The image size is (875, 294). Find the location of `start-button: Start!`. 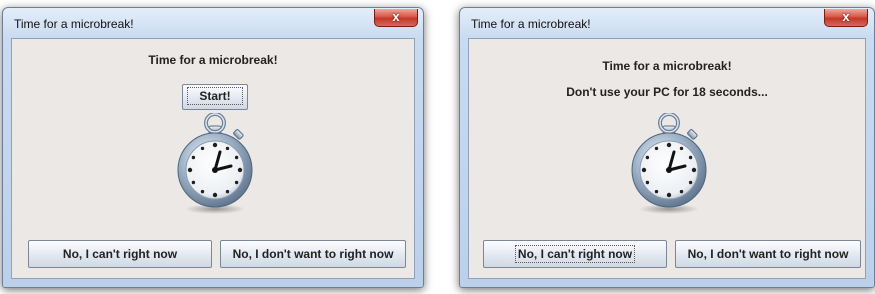

start-button: Start! is located at coordinates (215, 97).